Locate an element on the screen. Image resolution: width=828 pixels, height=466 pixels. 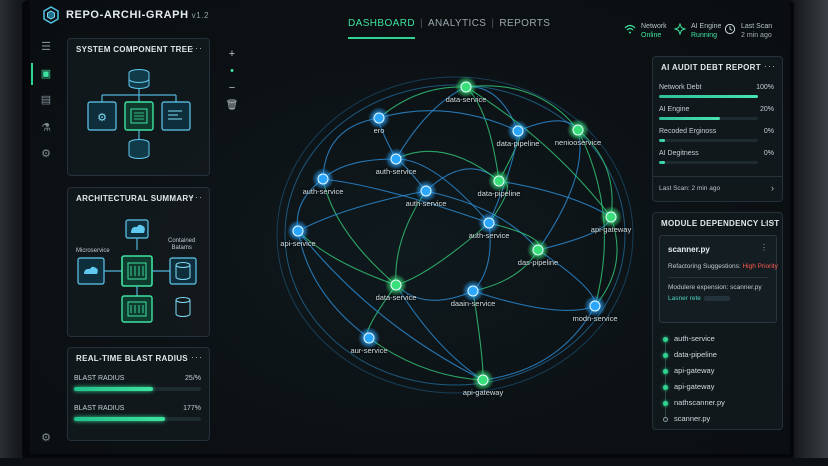
tab-analytics: ANALYTICS is located at coordinates (457, 27).